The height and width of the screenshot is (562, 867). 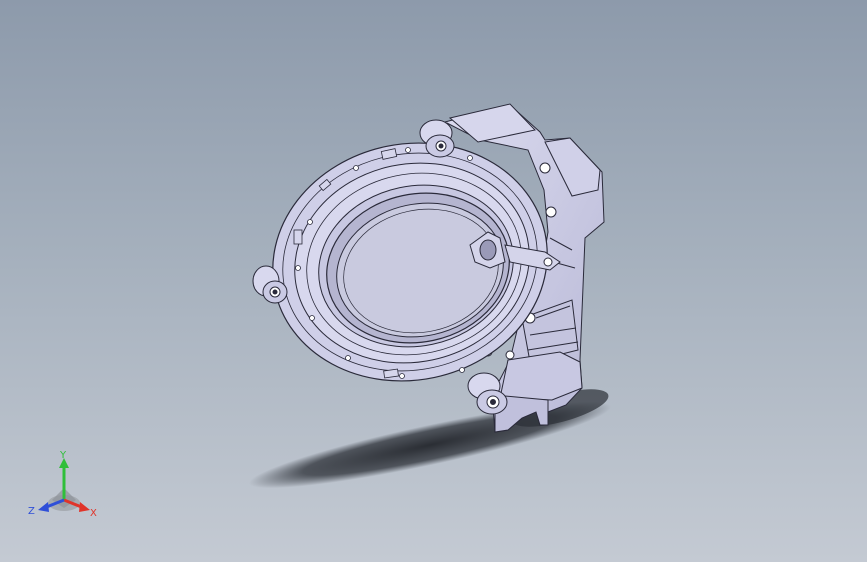 What do you see at coordinates (93, 513) in the screenshot?
I see `x-axis-label: X` at bounding box center [93, 513].